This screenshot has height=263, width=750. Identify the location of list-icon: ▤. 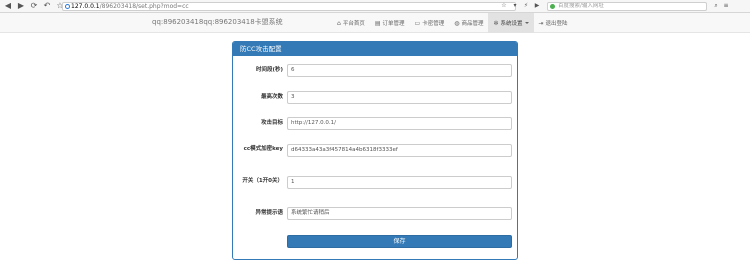
(377, 23).